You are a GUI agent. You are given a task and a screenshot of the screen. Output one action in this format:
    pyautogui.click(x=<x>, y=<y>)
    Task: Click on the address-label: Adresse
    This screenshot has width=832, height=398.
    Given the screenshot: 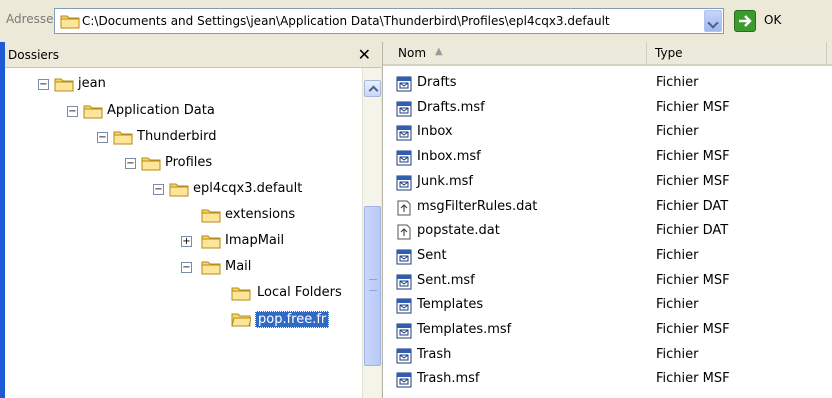 What is the action you would take?
    pyautogui.click(x=30, y=19)
    